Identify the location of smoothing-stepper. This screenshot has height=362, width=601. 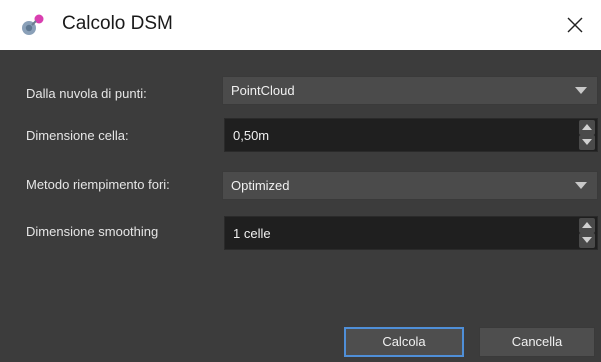
(587, 233).